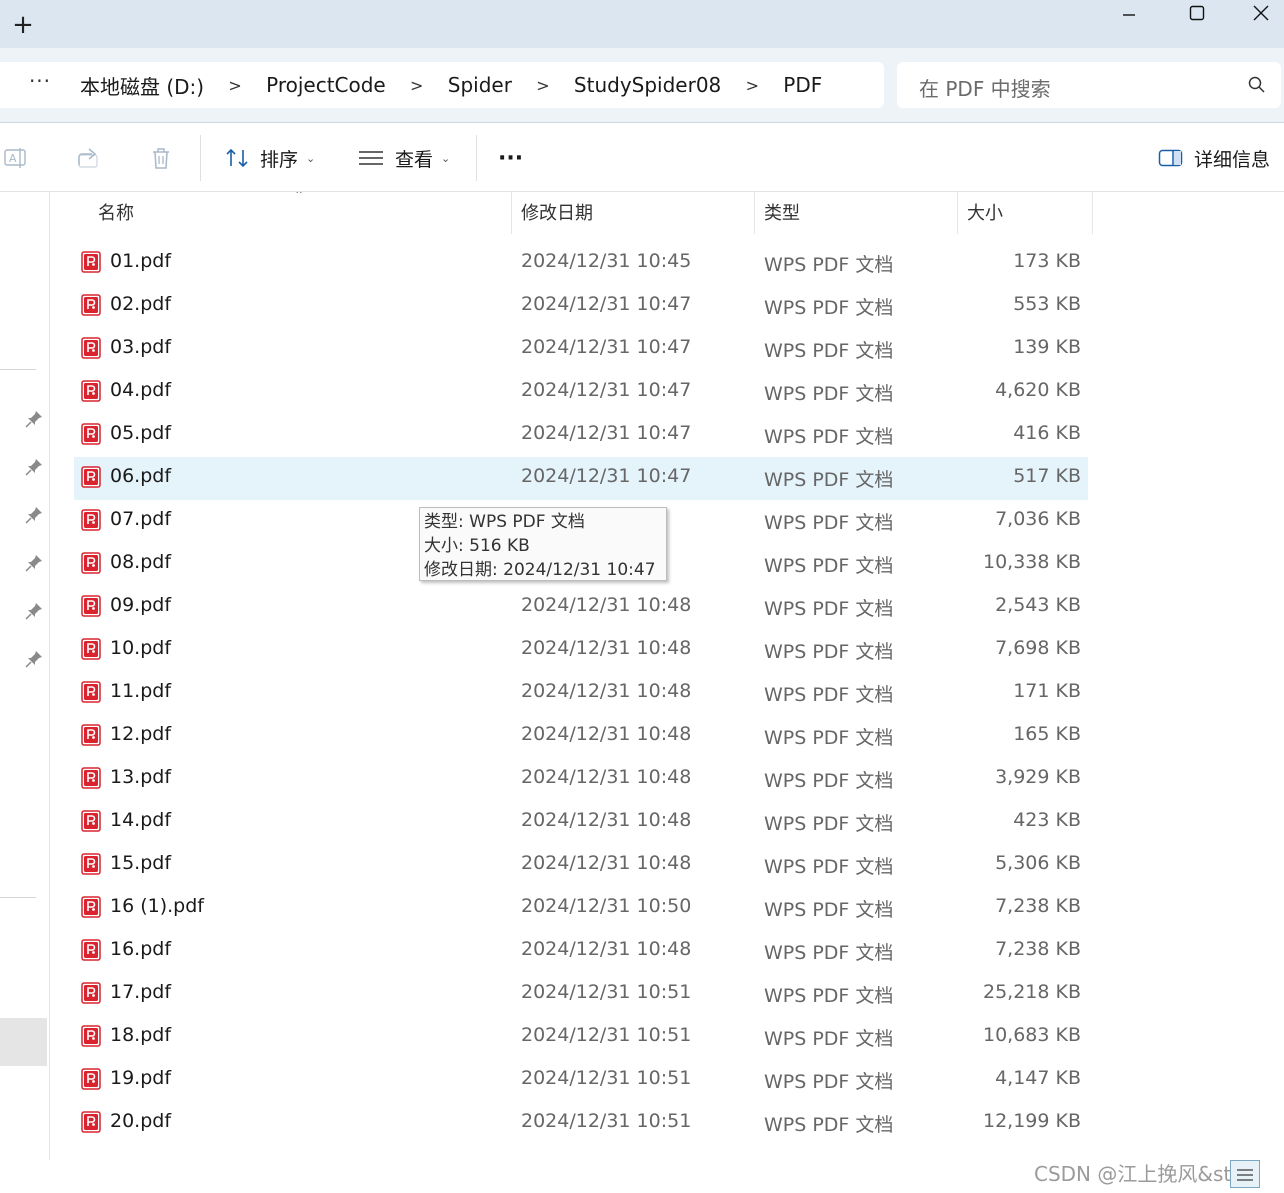  Describe the element at coordinates (1047, 347) in the screenshot. I see `file-size: 139 KB` at that location.